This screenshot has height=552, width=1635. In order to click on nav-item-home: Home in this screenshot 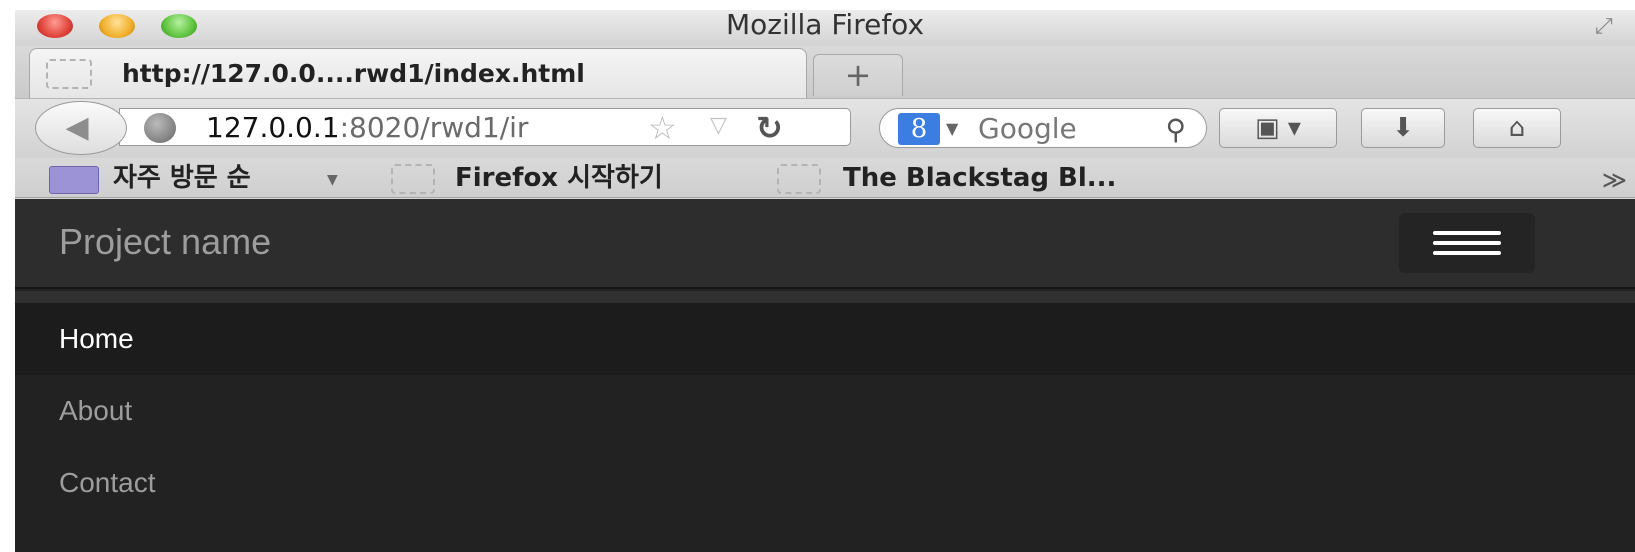, I will do `click(825, 339)`.